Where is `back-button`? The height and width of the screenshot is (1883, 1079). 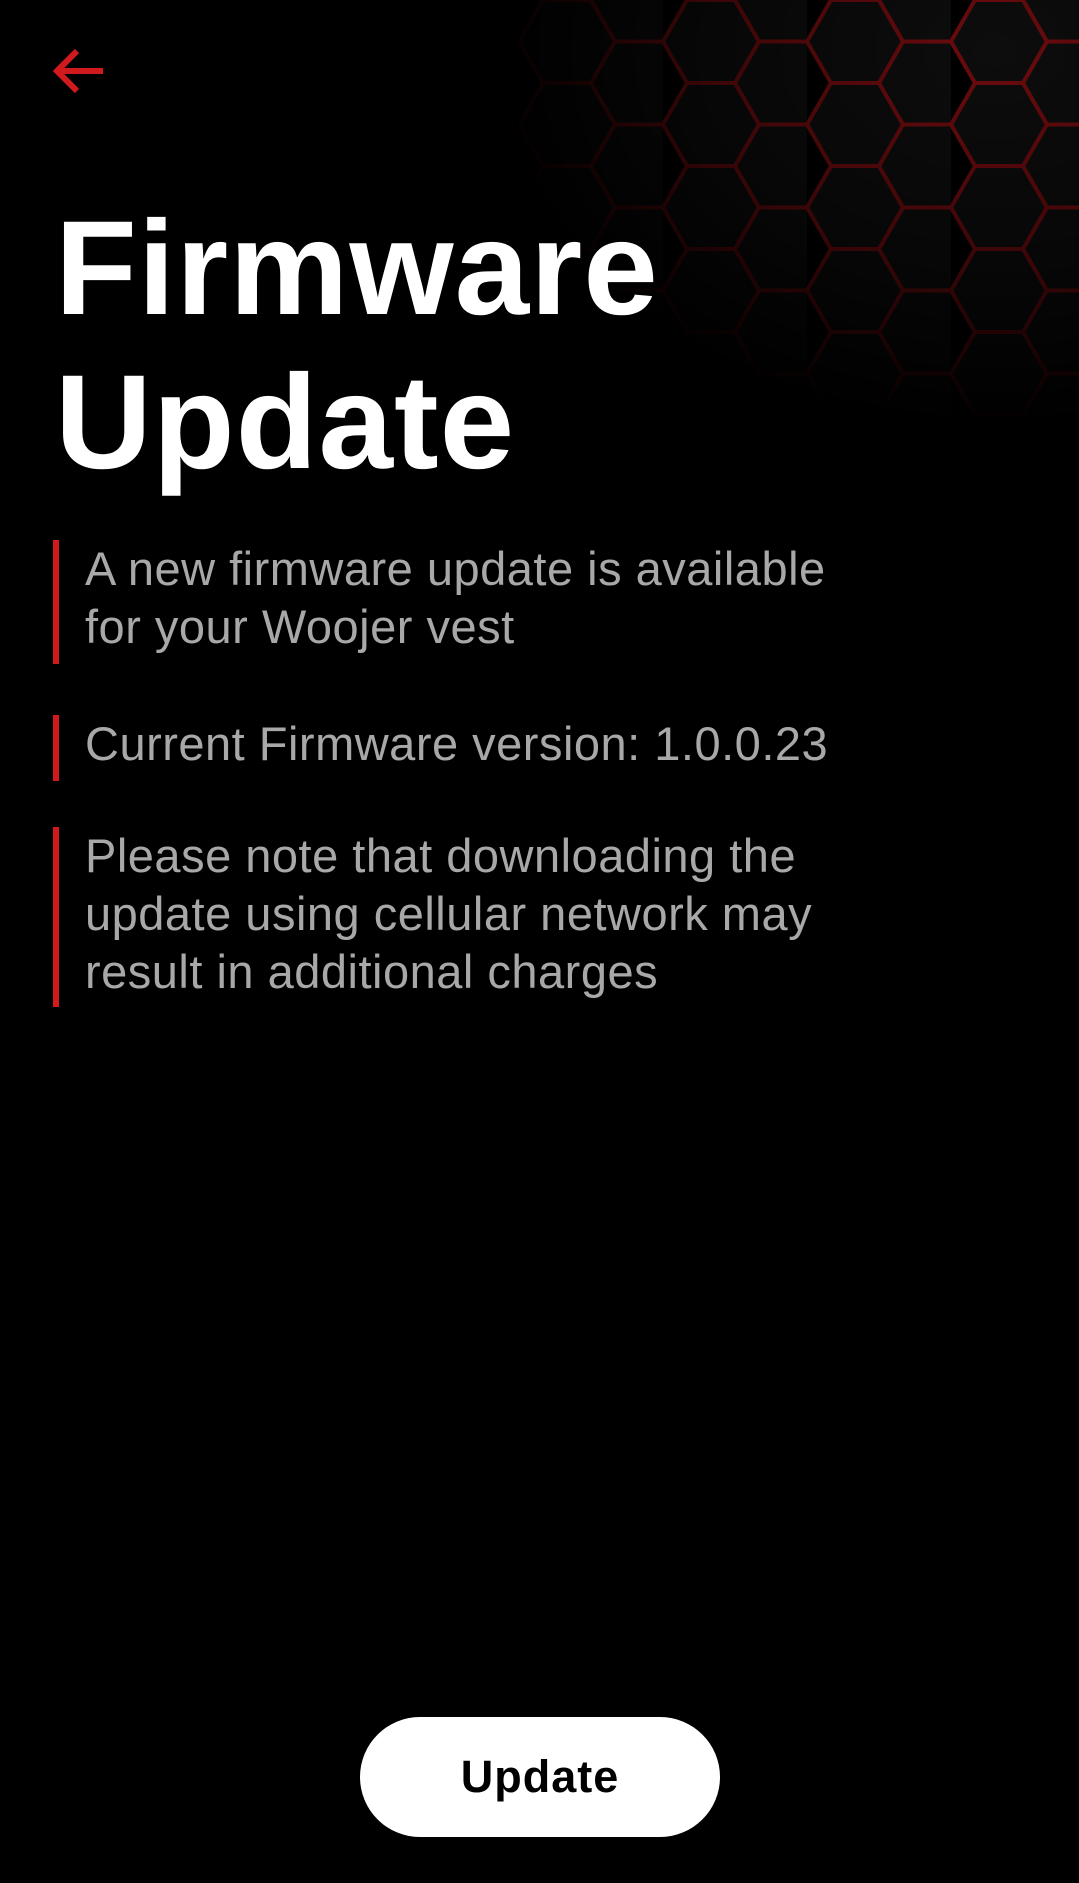 back-button is located at coordinates (79, 73).